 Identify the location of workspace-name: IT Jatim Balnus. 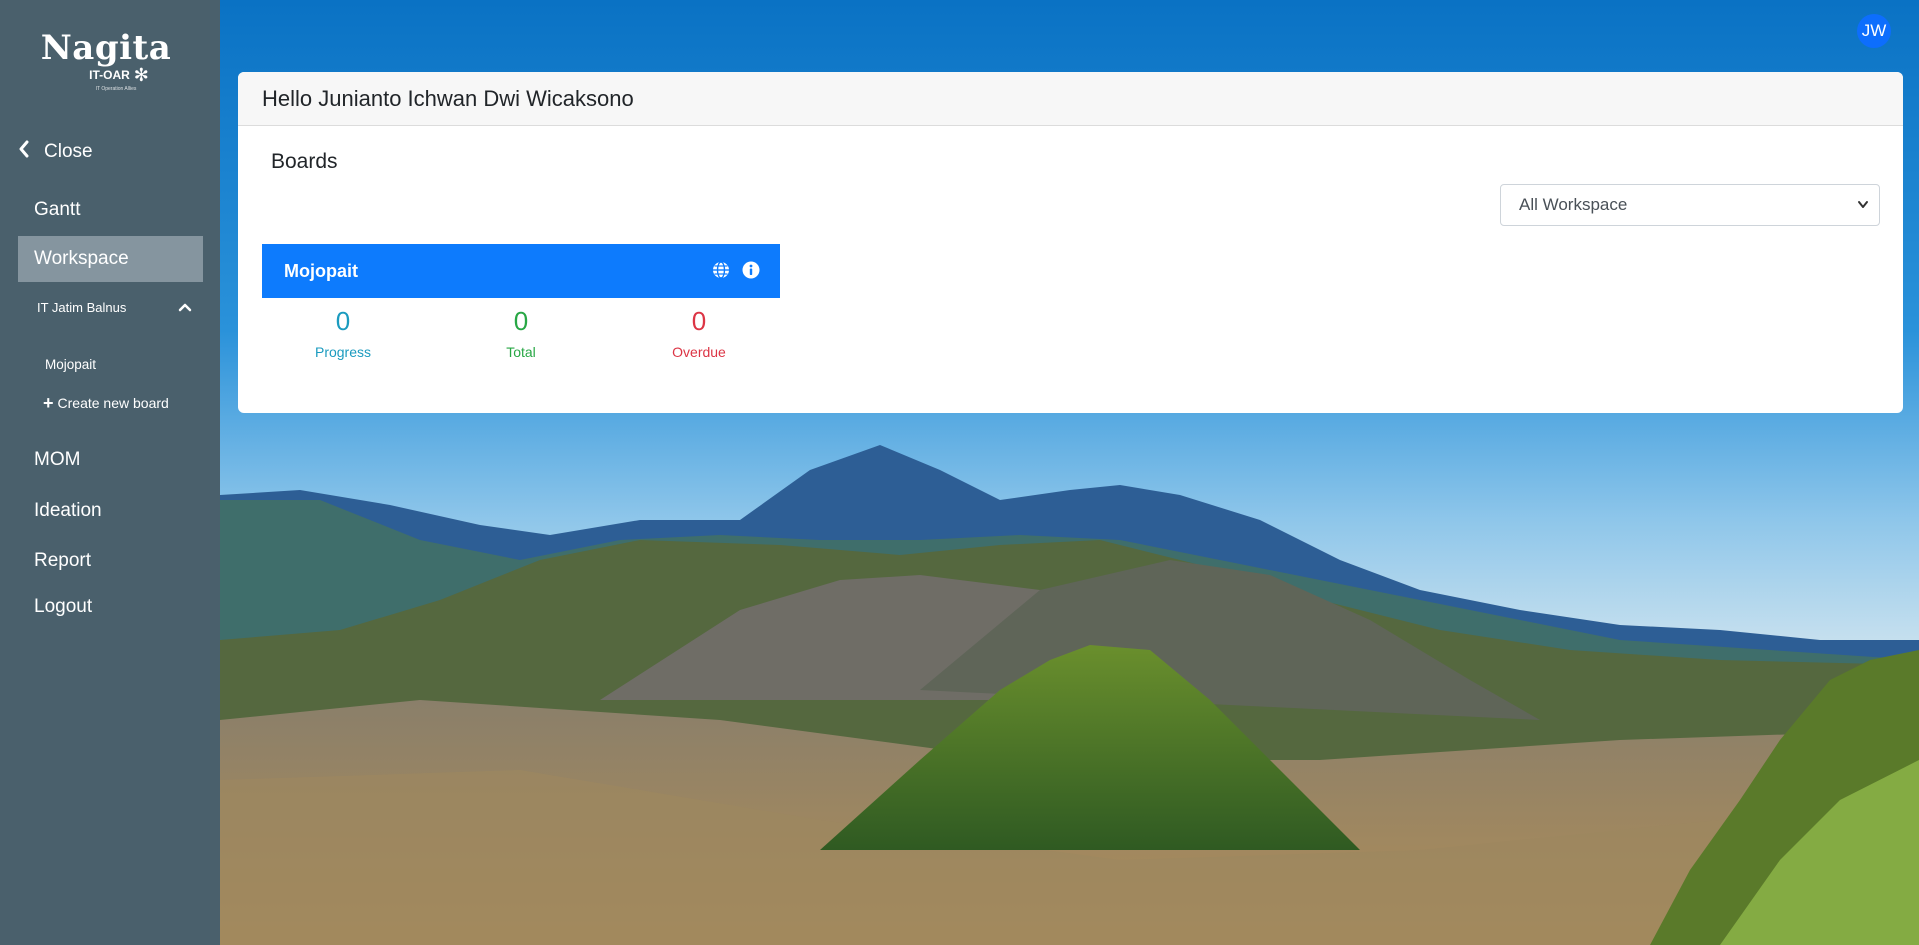
(82, 307).